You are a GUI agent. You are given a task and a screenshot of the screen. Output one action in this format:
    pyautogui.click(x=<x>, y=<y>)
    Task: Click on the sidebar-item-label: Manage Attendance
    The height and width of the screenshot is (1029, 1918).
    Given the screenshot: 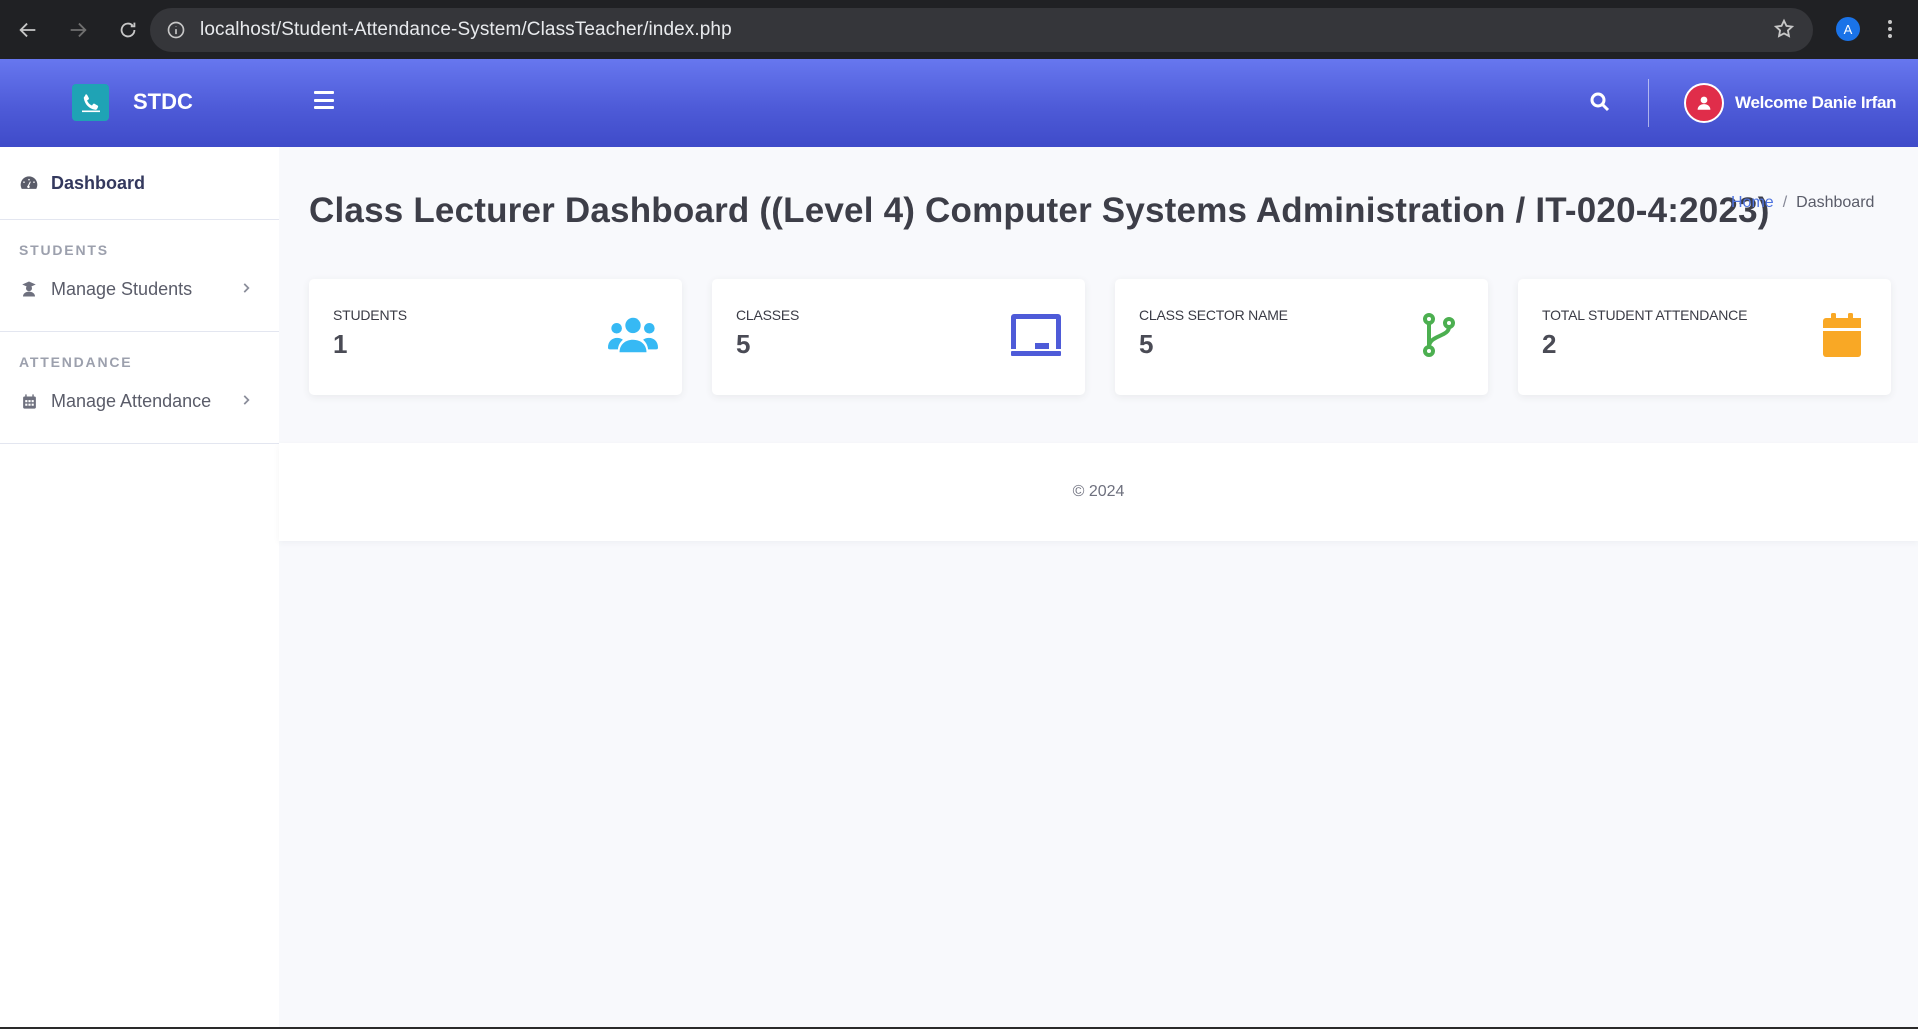 What is the action you would take?
    pyautogui.click(x=131, y=400)
    